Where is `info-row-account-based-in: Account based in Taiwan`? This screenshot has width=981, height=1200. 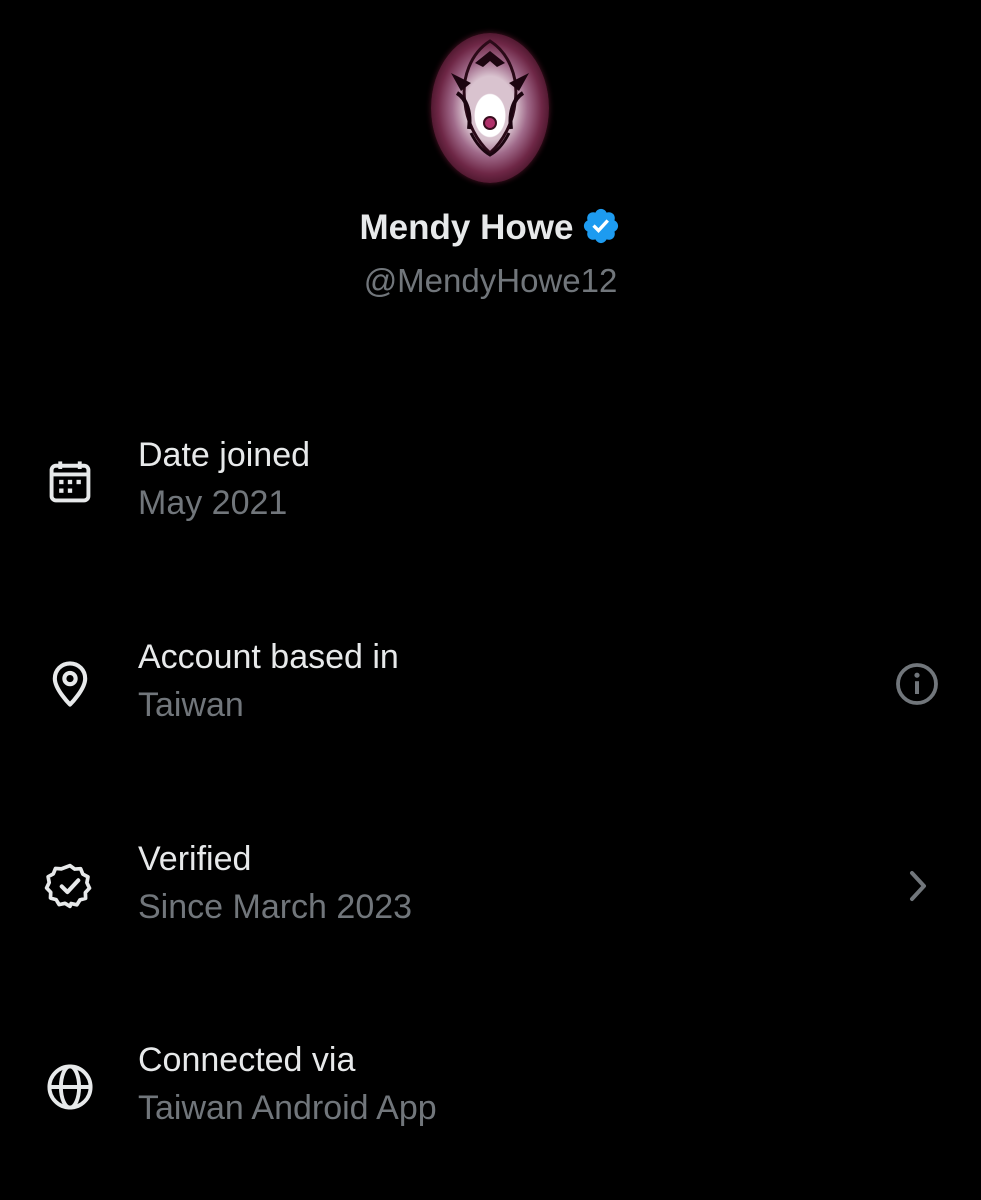
info-row-account-based-in: Account based in Taiwan is located at coordinates (490, 693).